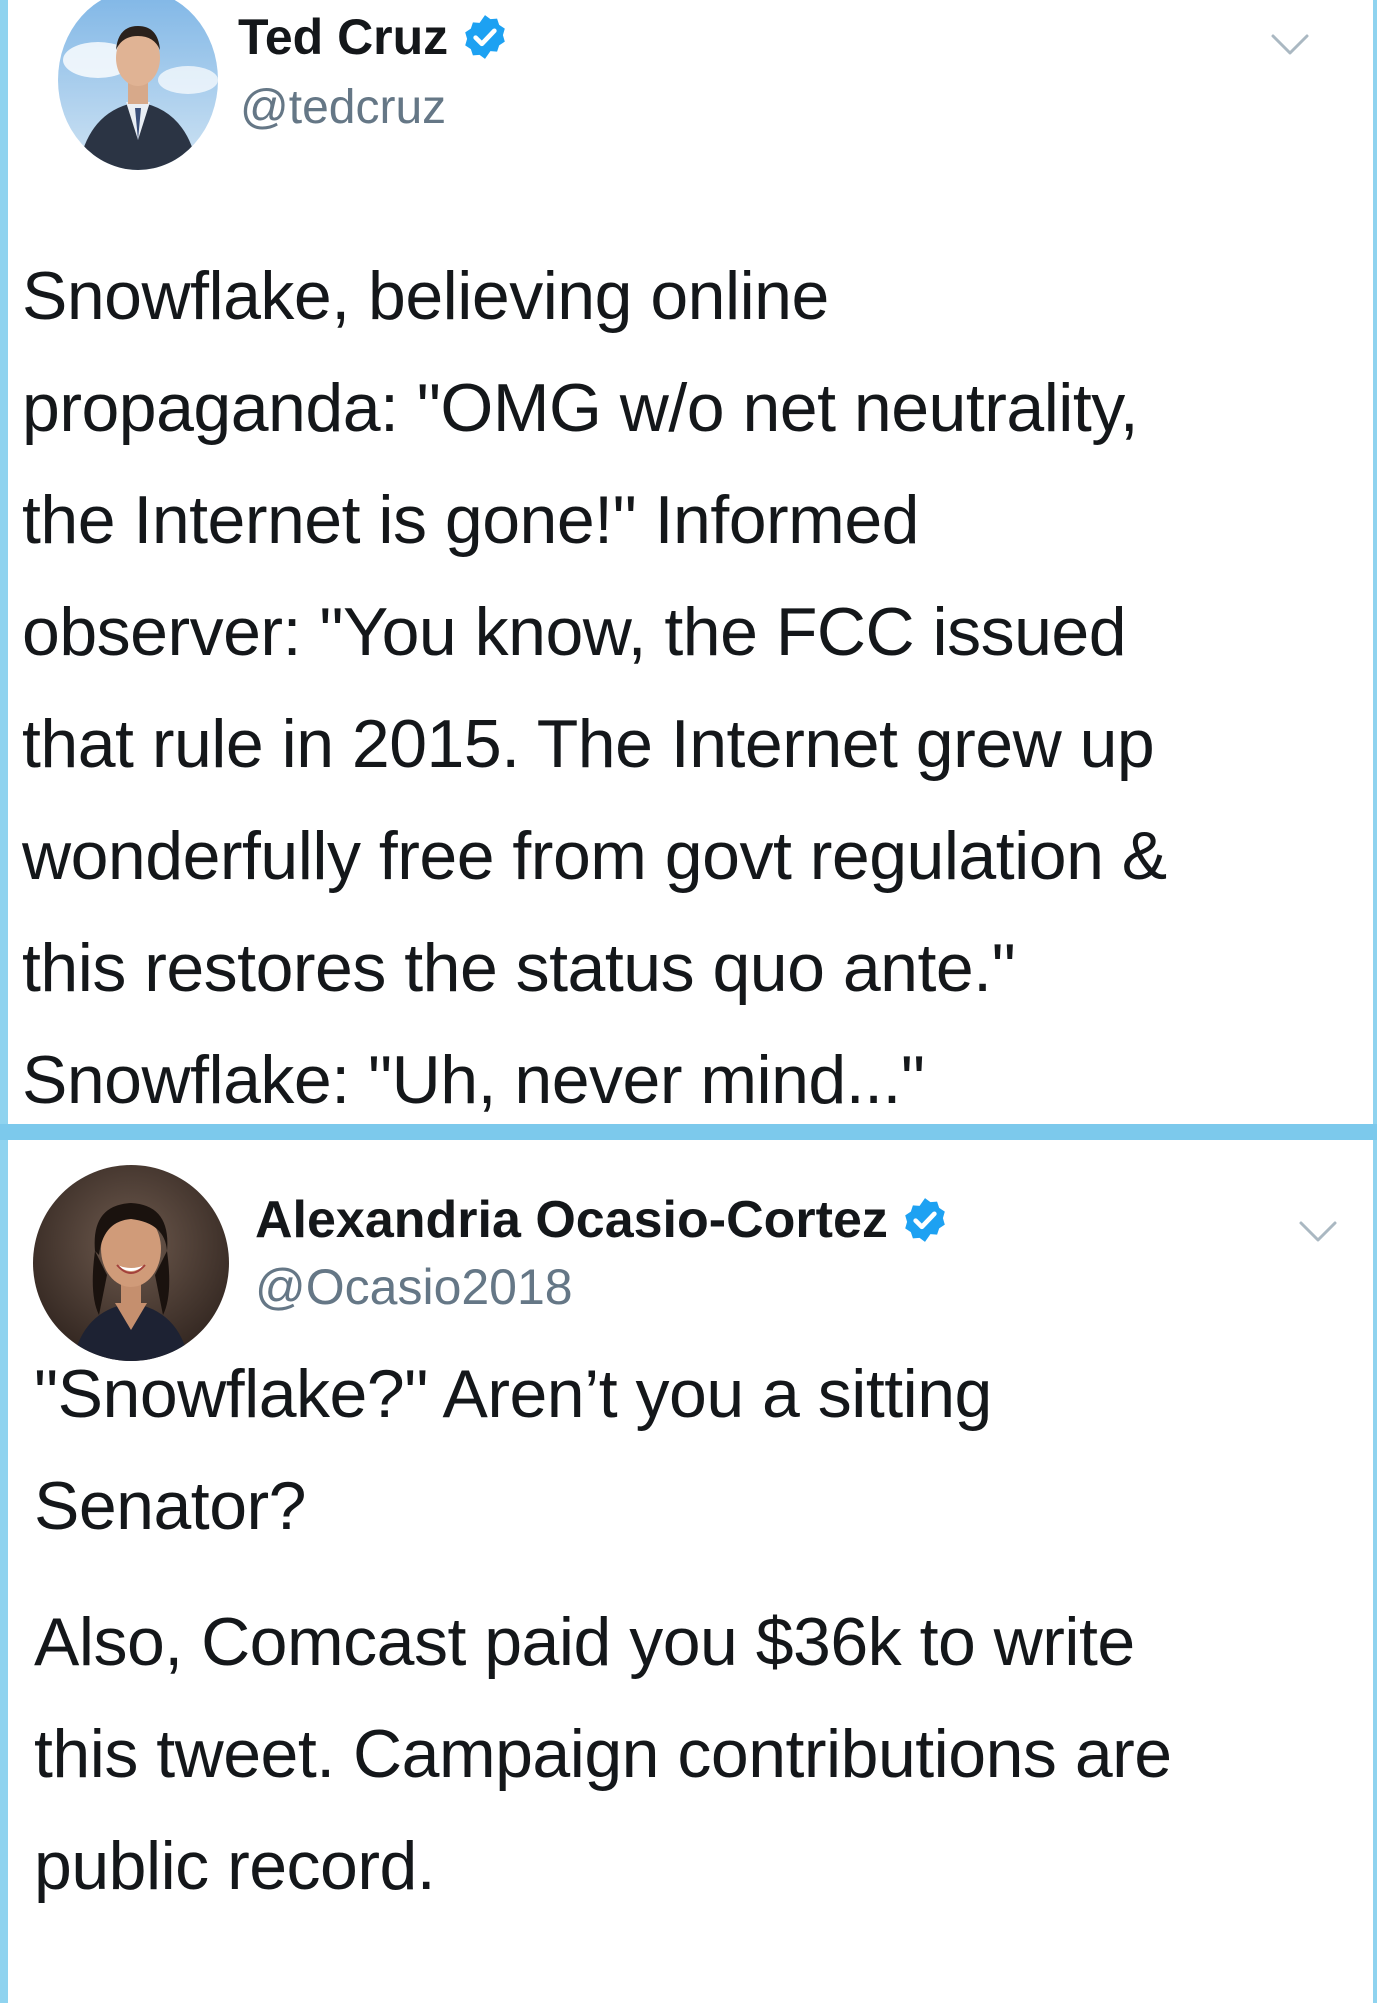 The width and height of the screenshot is (1377, 2003). Describe the element at coordinates (574, 632) in the screenshot. I see `tweet-text-line: observer: "You know, the FCC issued` at that location.